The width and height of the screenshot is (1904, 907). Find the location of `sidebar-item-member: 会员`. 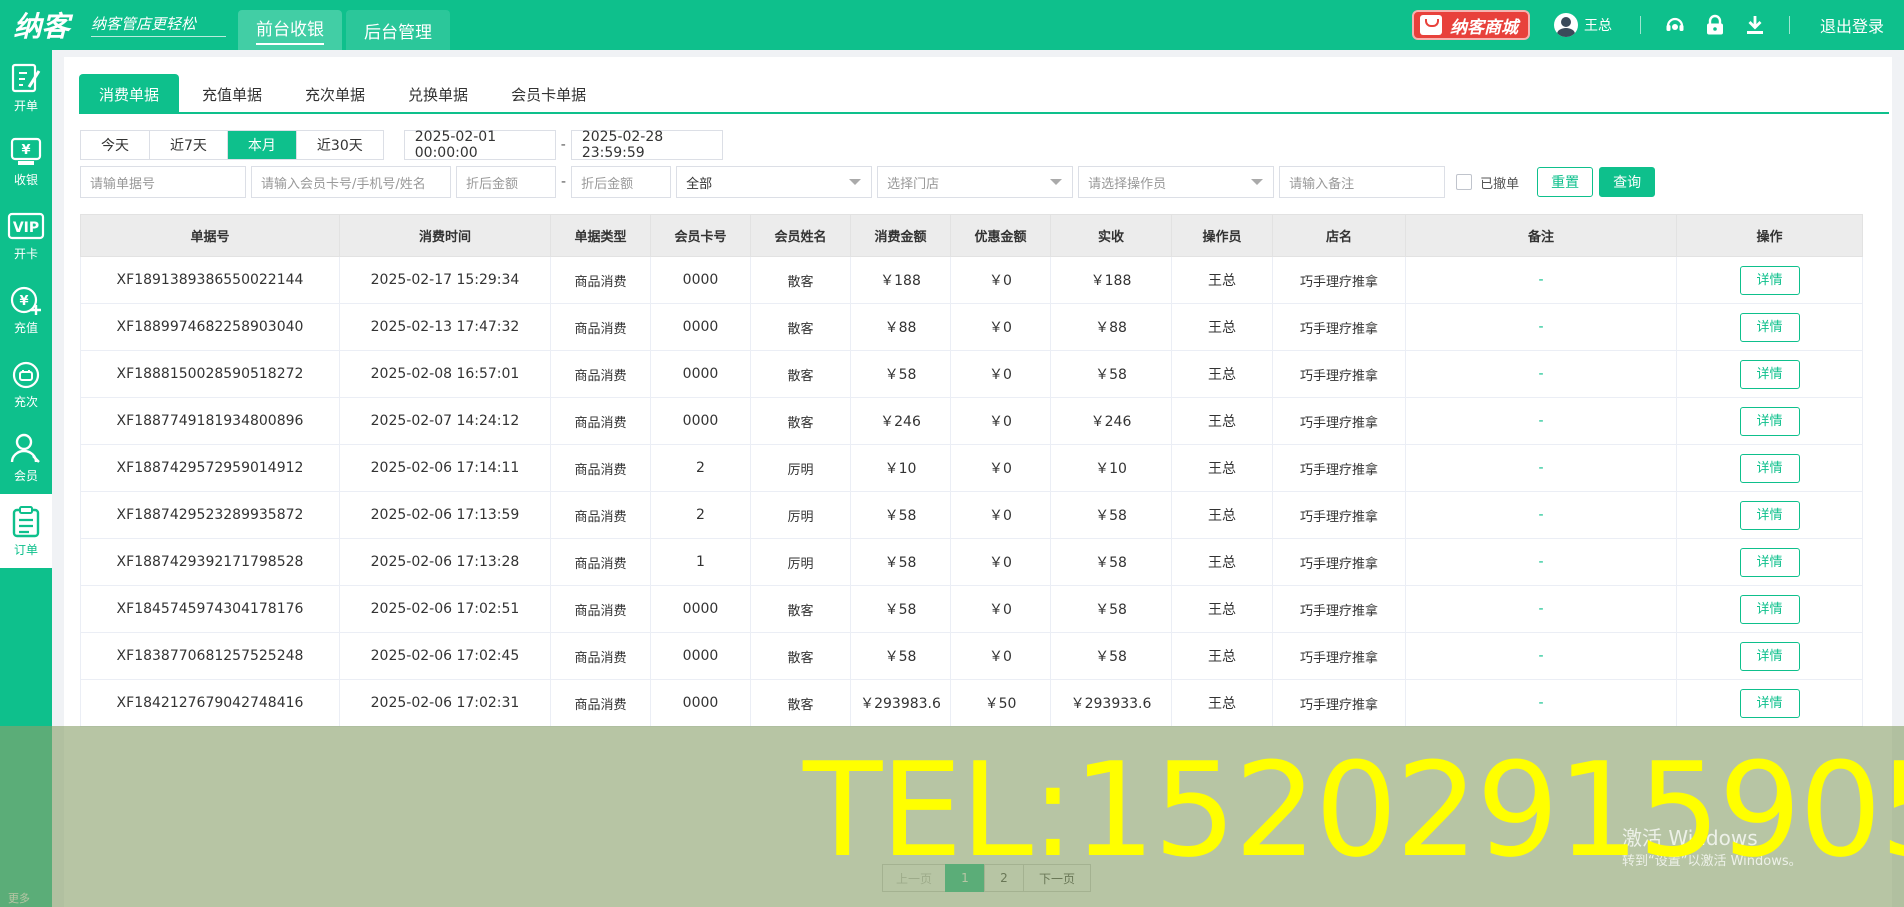

sidebar-item-member: 会员 is located at coordinates (26, 457).